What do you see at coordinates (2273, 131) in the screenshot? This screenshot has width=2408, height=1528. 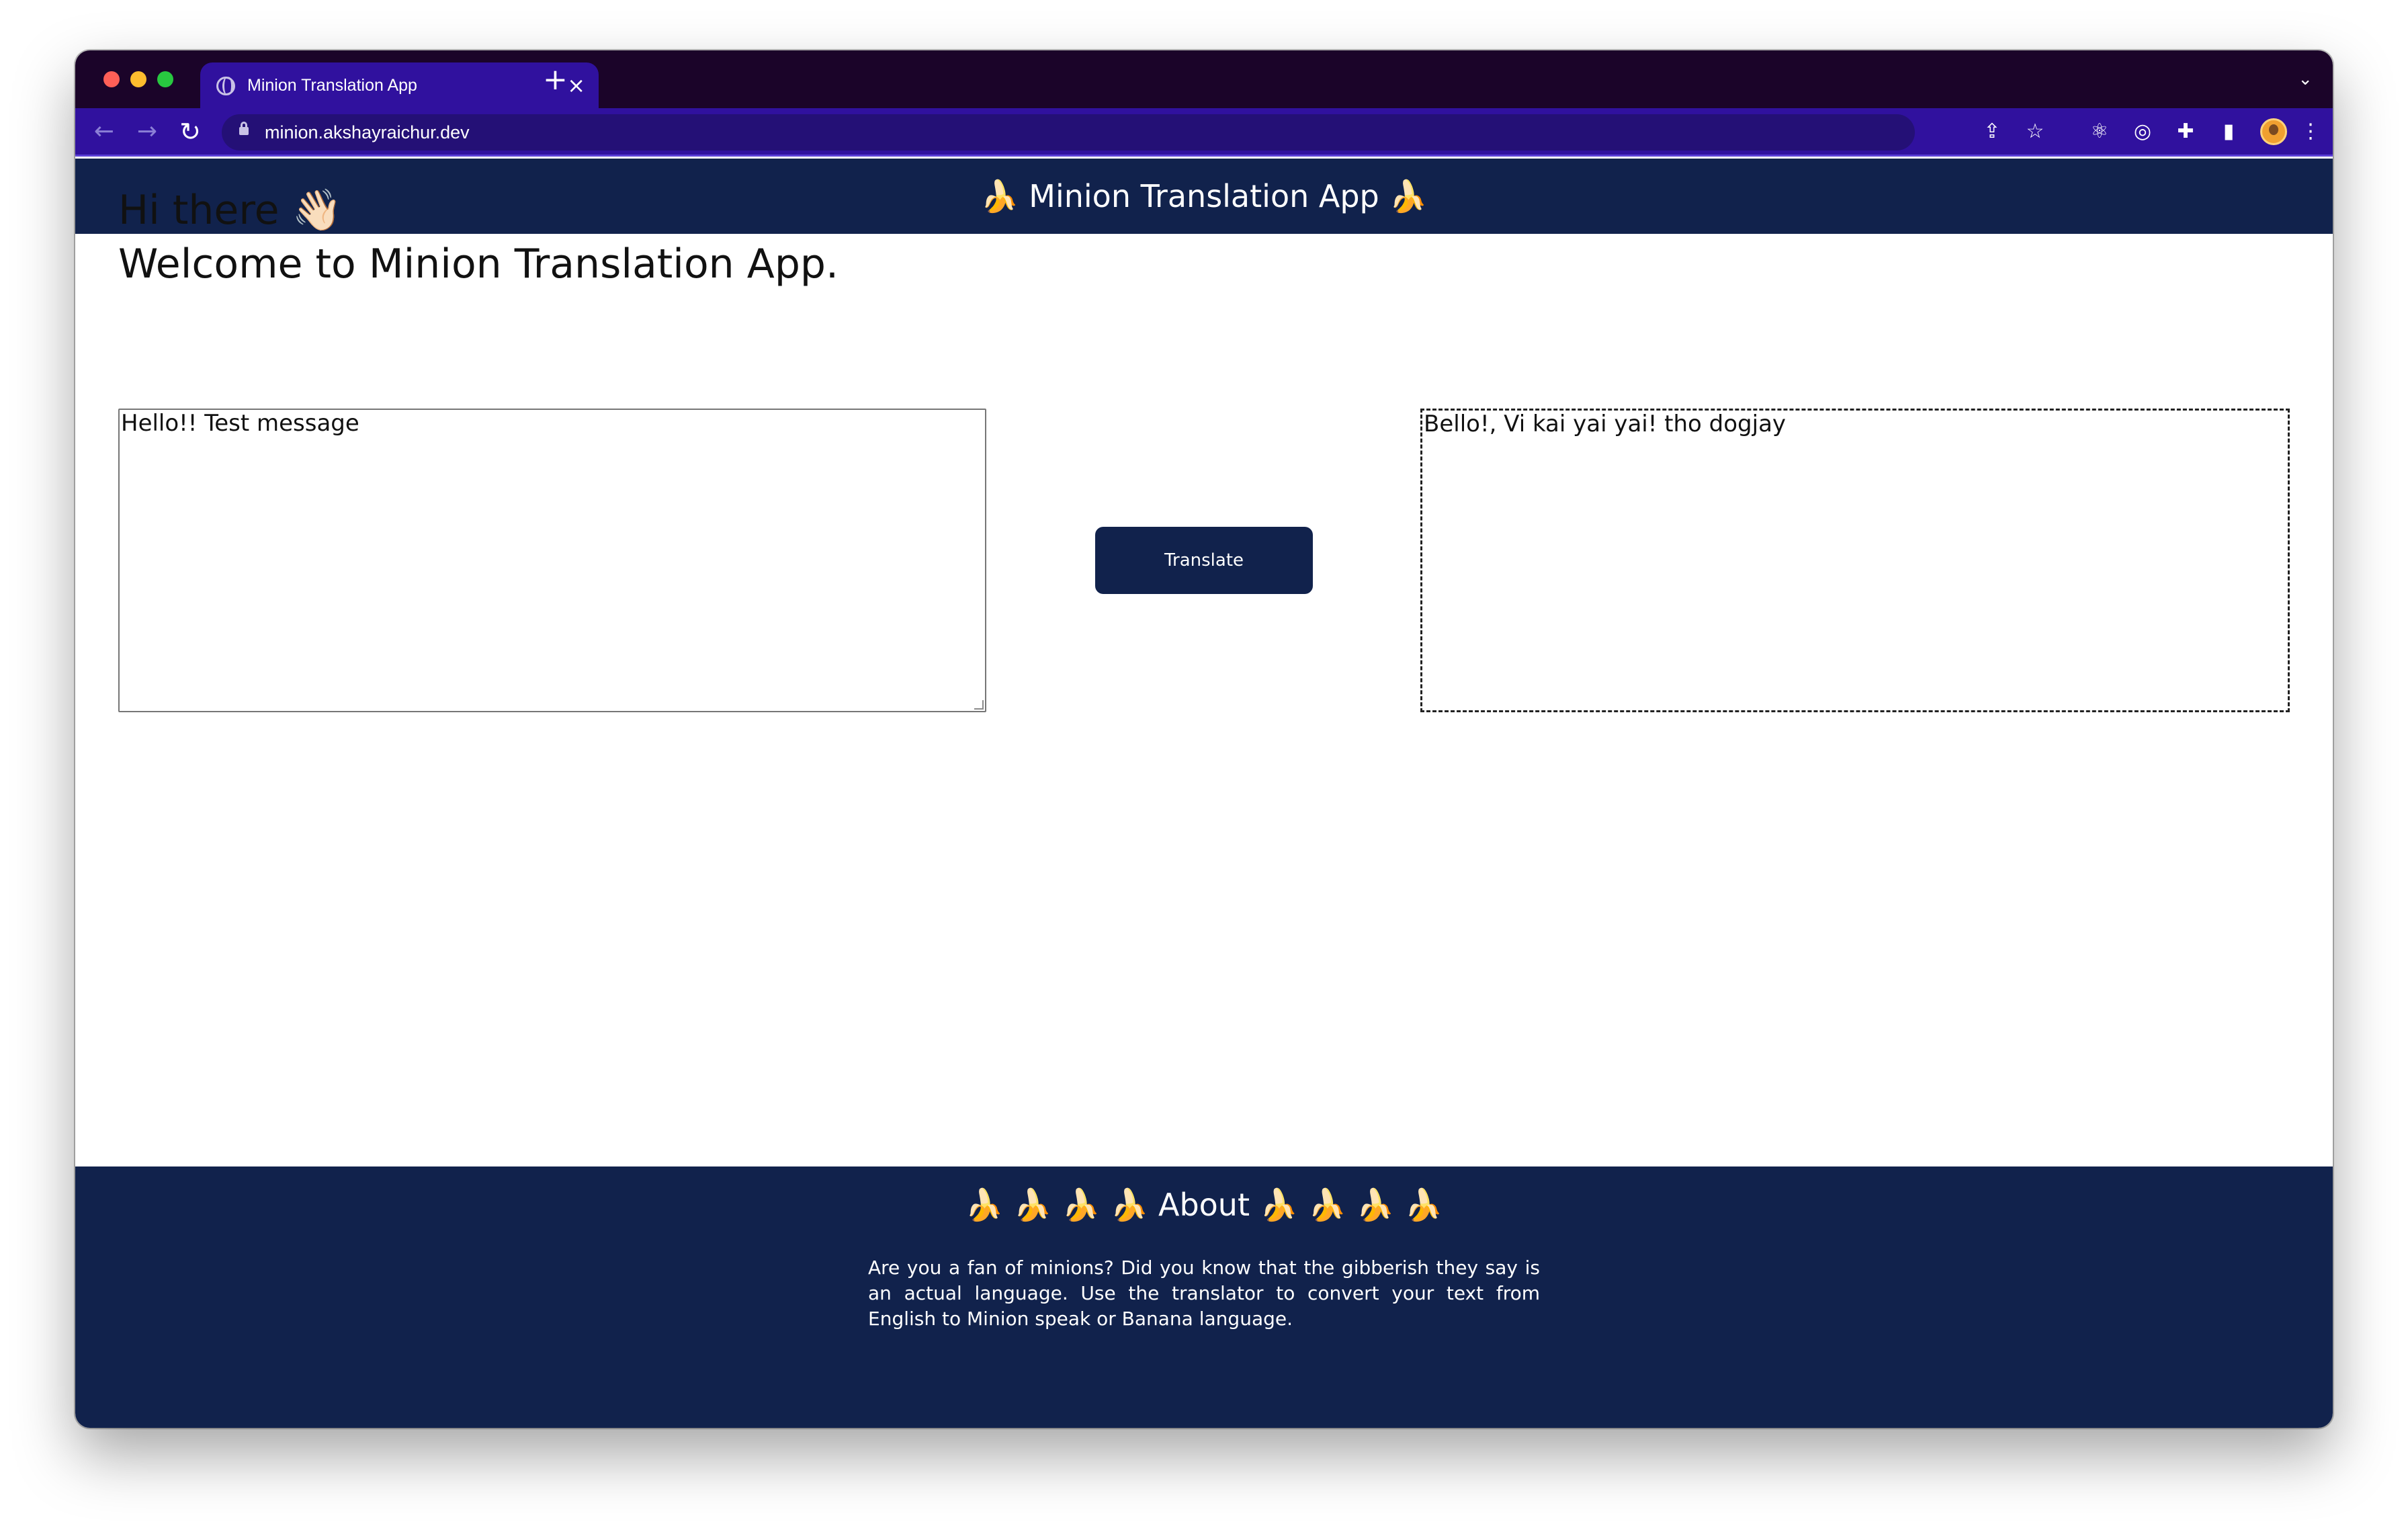 I see `profile-avatar` at bounding box center [2273, 131].